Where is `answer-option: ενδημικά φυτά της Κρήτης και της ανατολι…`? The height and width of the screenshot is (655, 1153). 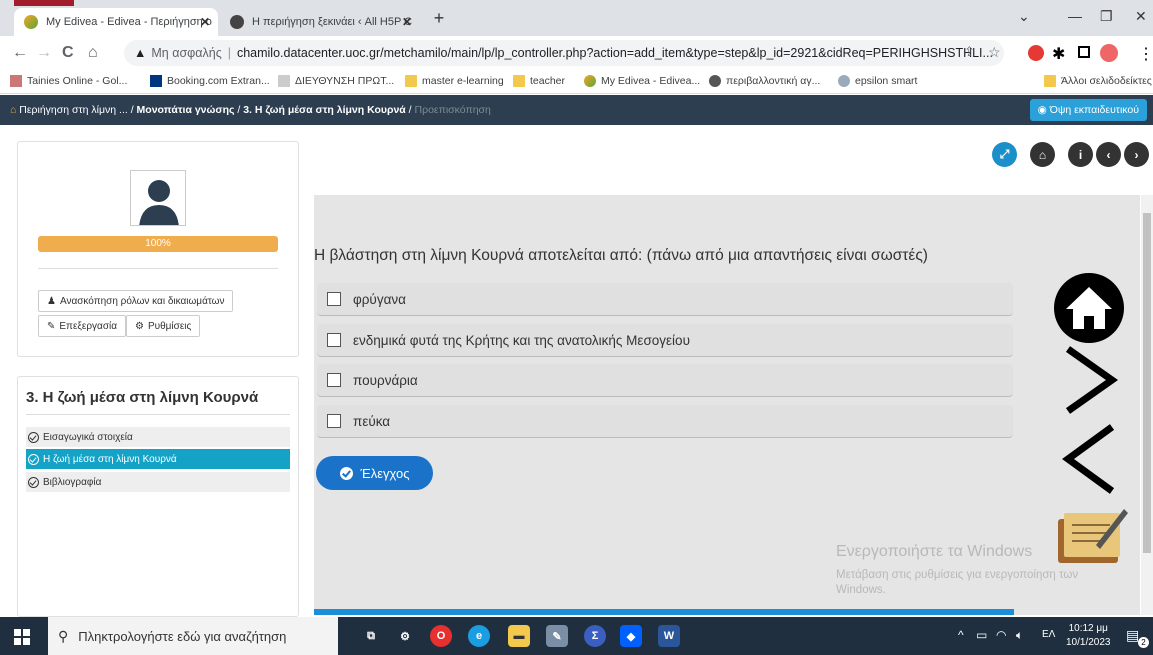 answer-option: ενδημικά φυτά της Κρήτης και της ανατολι… is located at coordinates (665, 340).